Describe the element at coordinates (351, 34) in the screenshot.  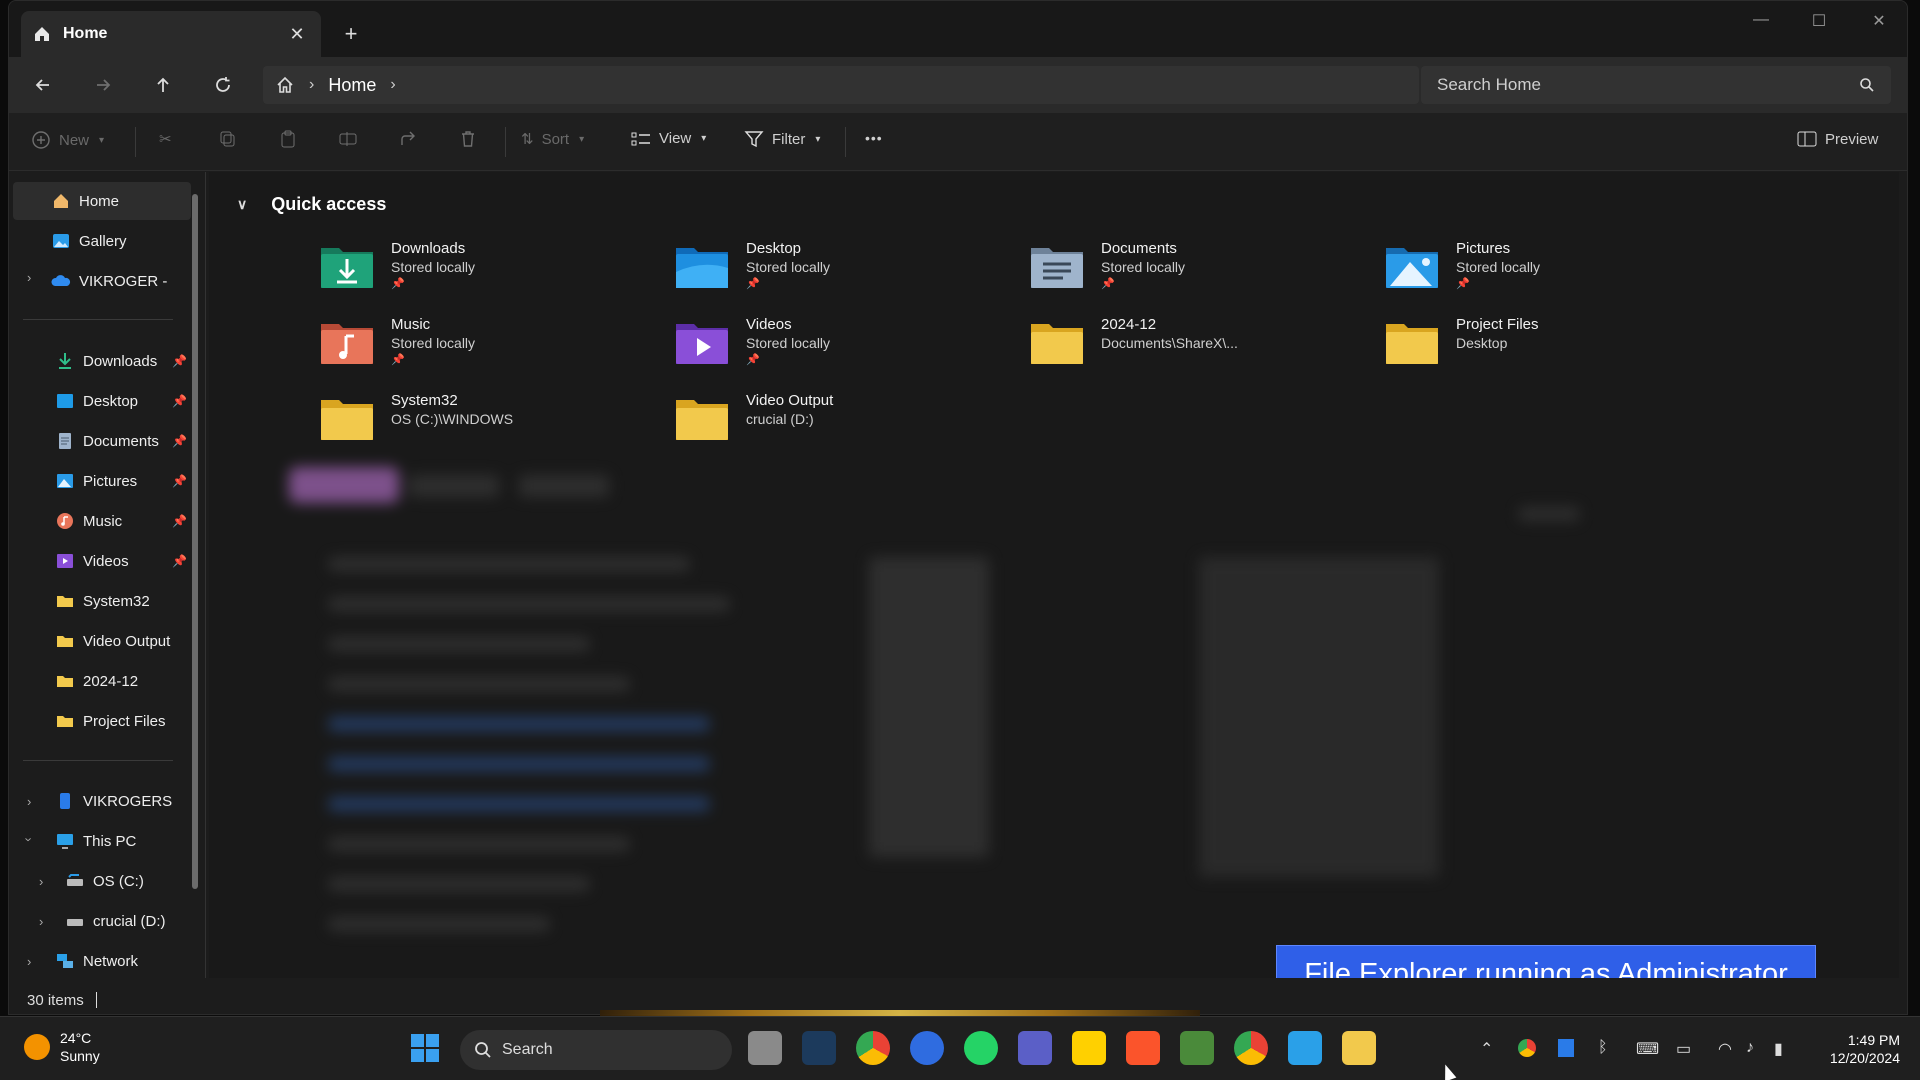
I see `new-tab-button: +` at that location.